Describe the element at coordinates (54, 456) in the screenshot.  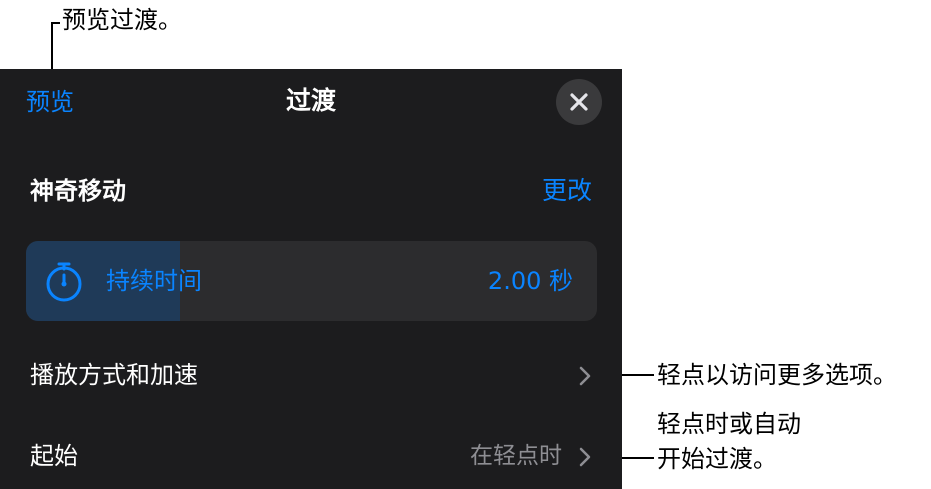
I see `start-label: 起始` at that location.